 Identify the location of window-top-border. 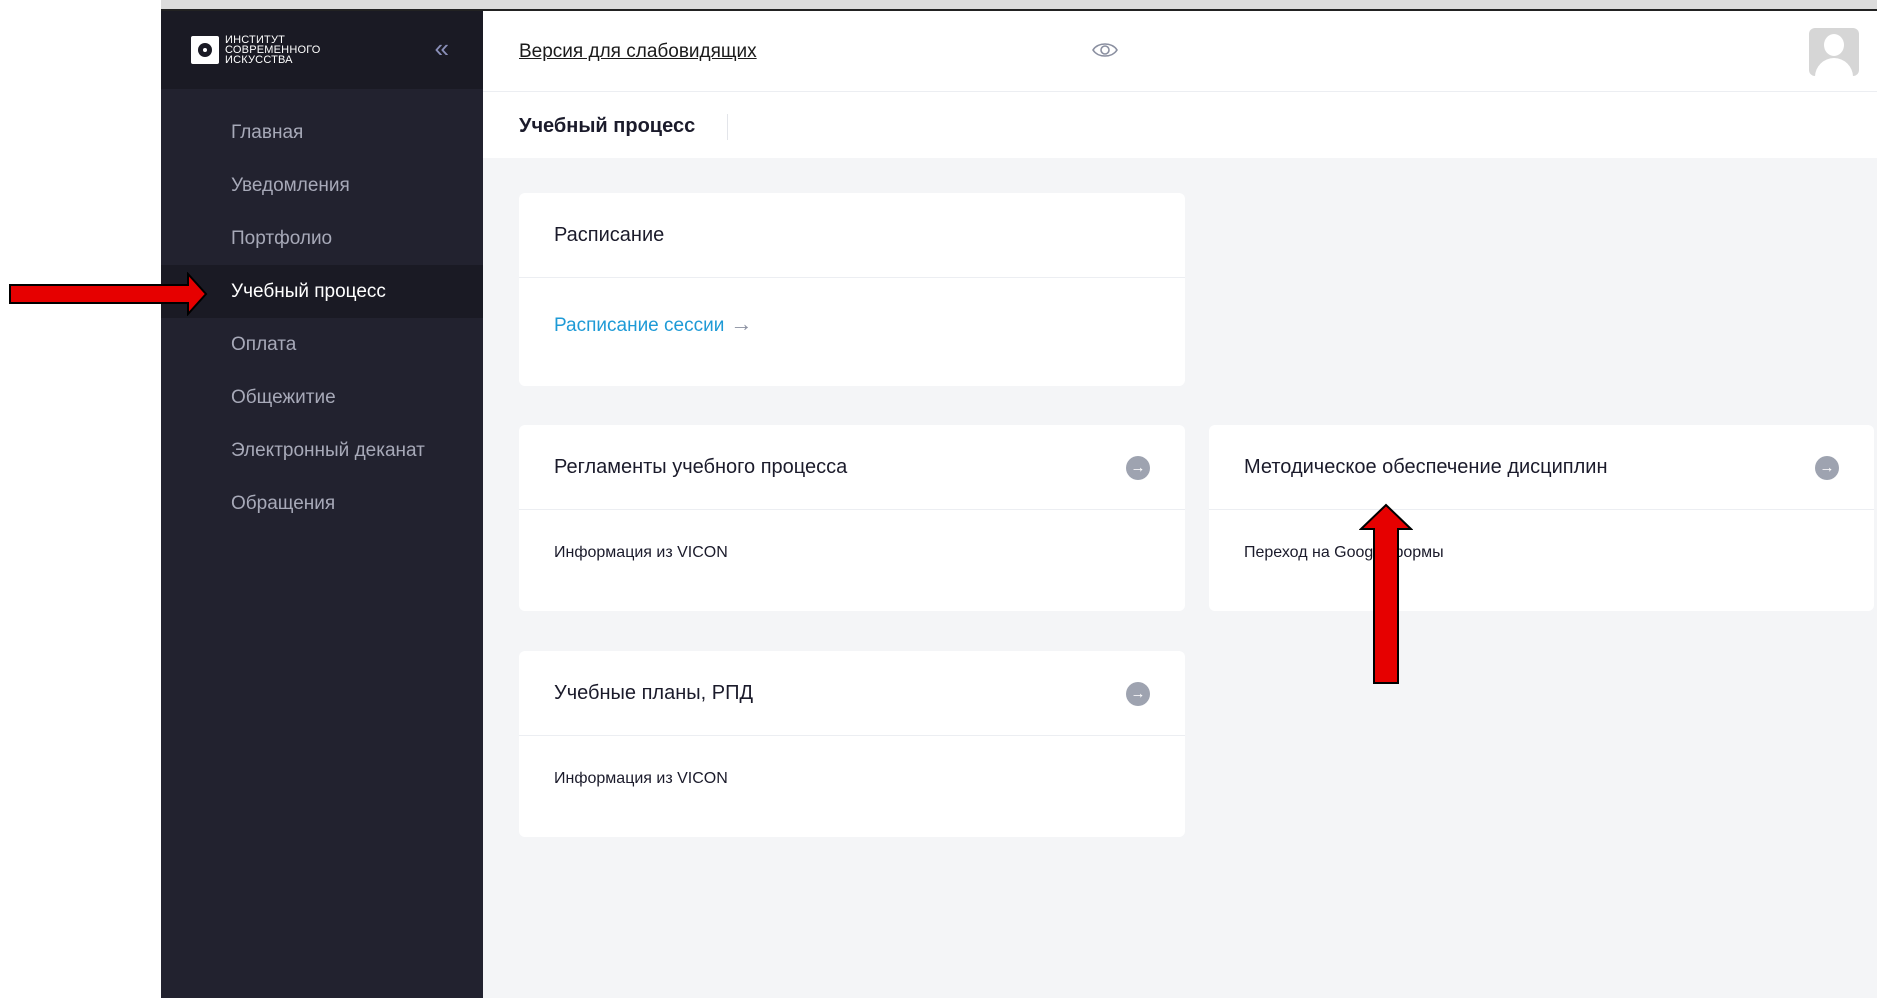
(1019, 5).